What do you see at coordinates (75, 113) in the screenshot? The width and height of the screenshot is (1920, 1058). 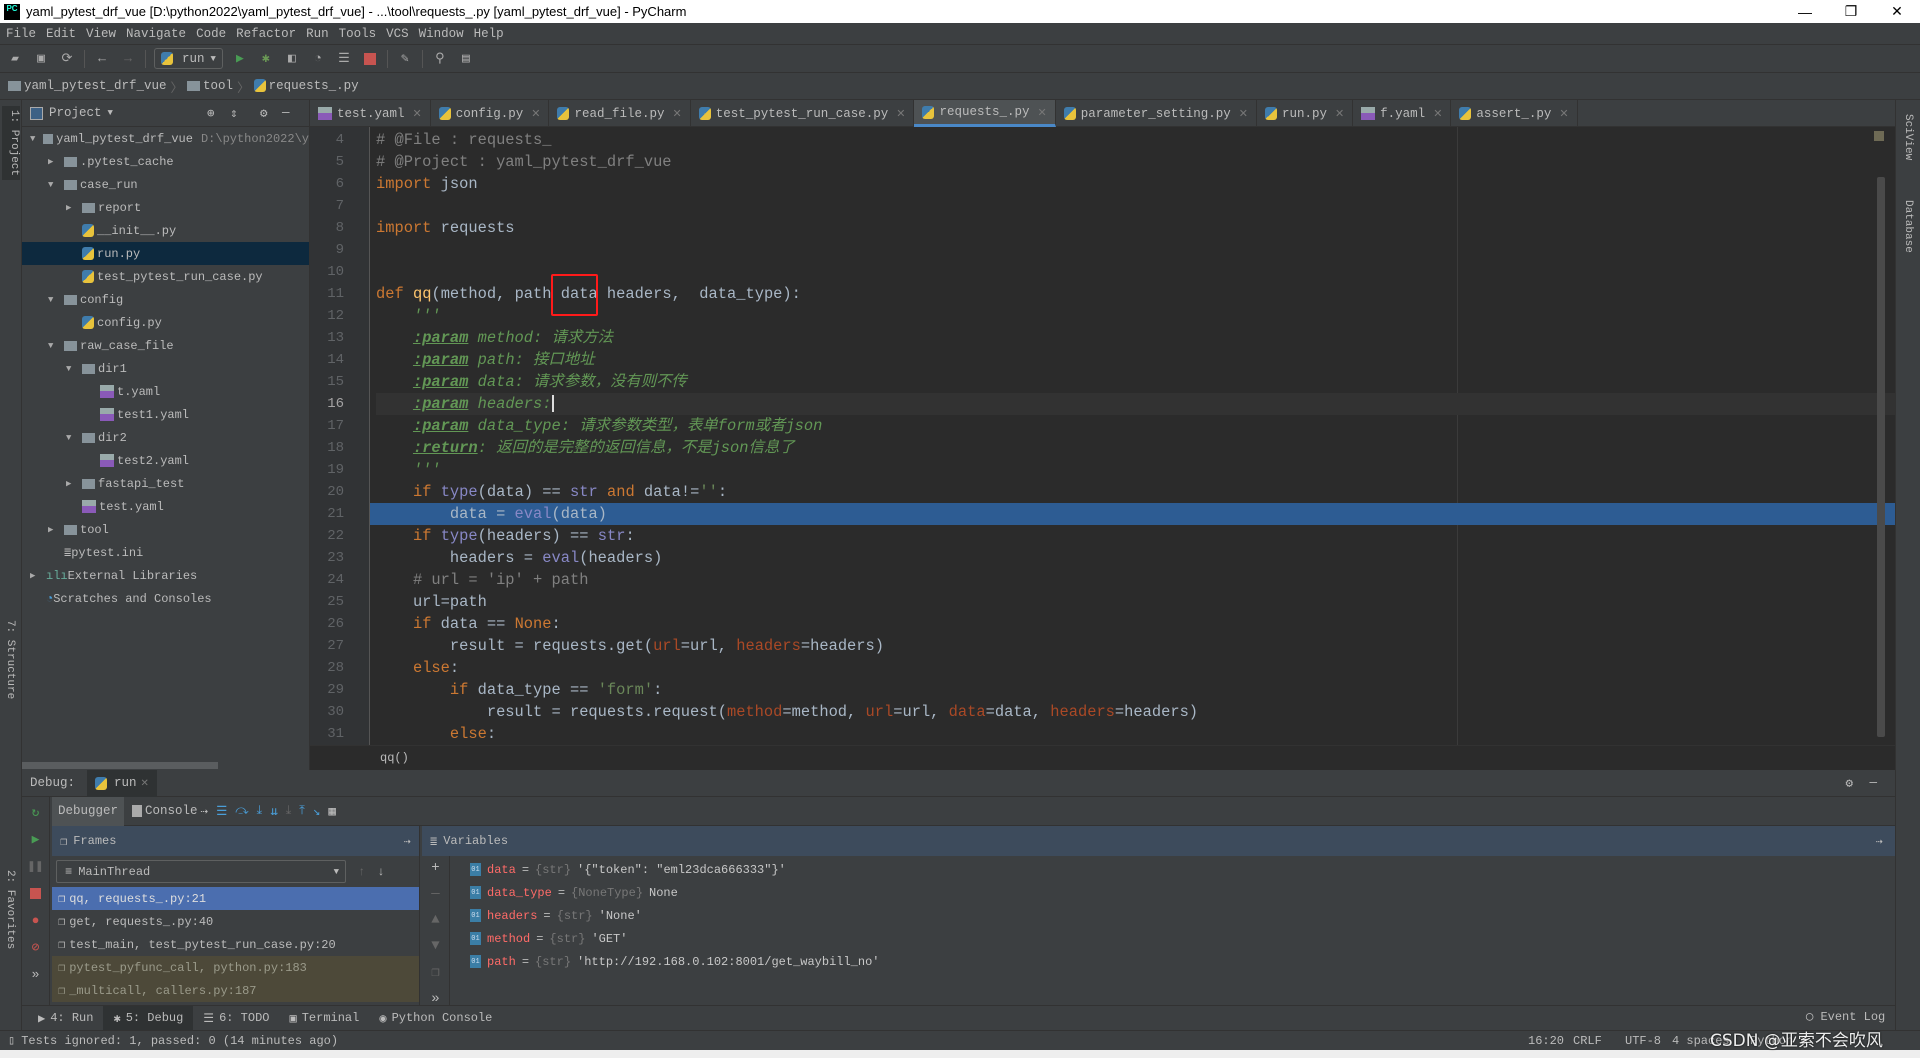 I see `project-view-select: Project` at bounding box center [75, 113].